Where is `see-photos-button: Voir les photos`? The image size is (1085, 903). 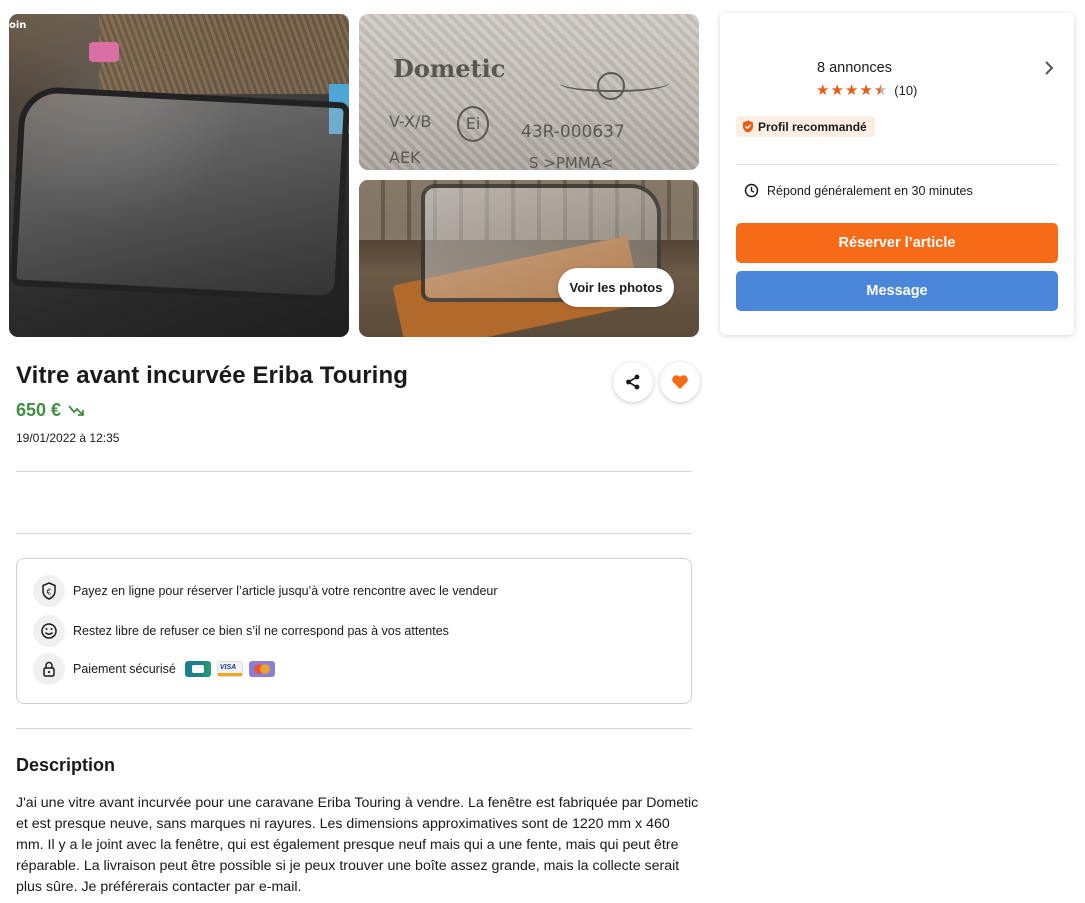
see-photos-button: Voir les photos is located at coordinates (616, 287).